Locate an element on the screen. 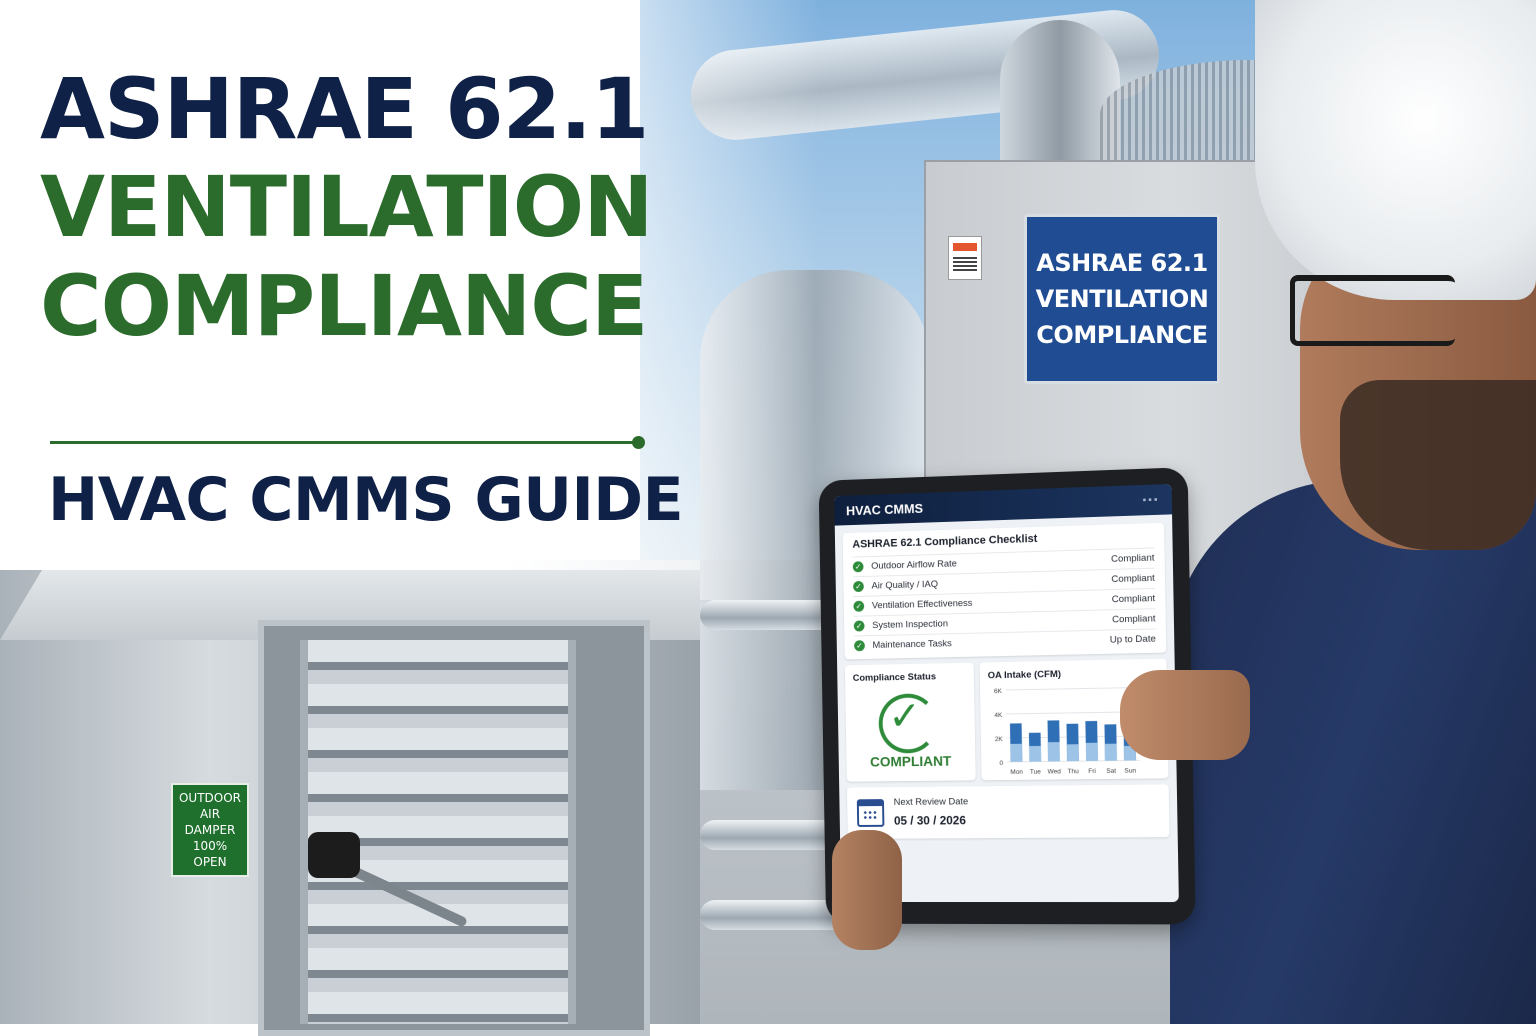 The width and height of the screenshot is (1536, 1036). subtitle: HVAC CMMS GUIDE is located at coordinates (366, 500).